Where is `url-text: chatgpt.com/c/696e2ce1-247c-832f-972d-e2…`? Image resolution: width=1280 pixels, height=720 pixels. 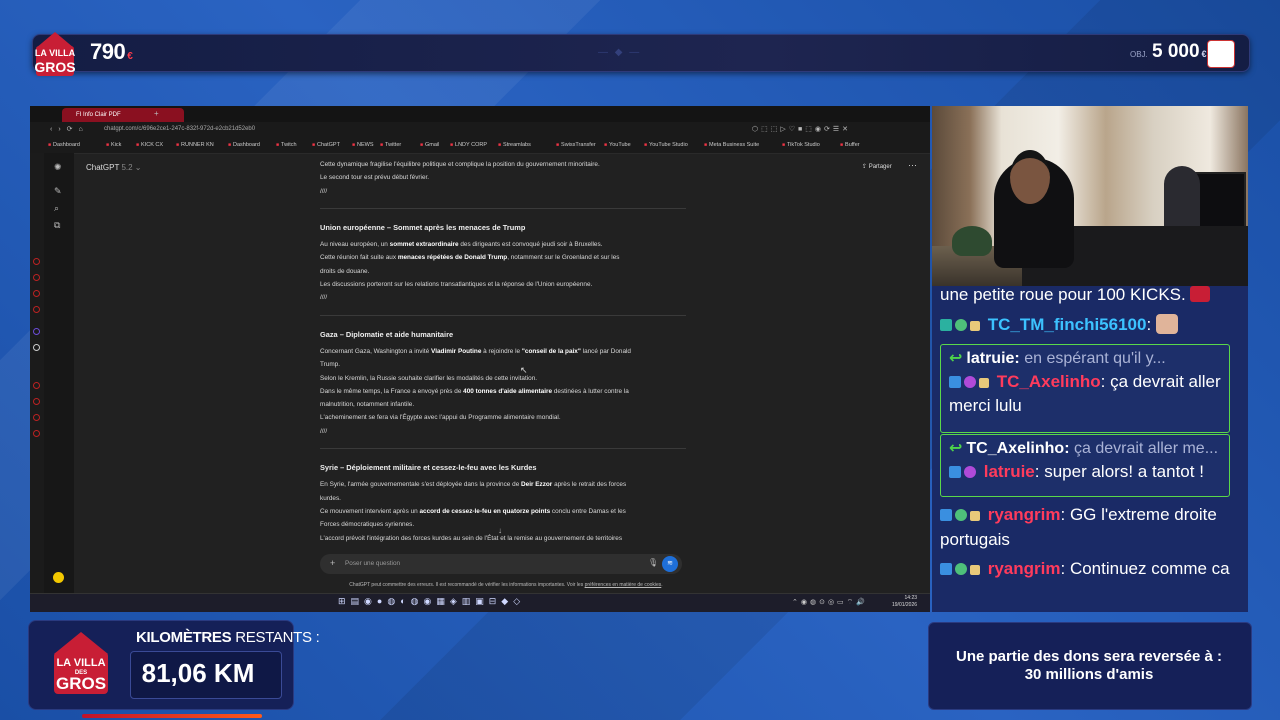 url-text: chatgpt.com/c/696e2ce1-247c-832f-972d-e2… is located at coordinates (179, 129).